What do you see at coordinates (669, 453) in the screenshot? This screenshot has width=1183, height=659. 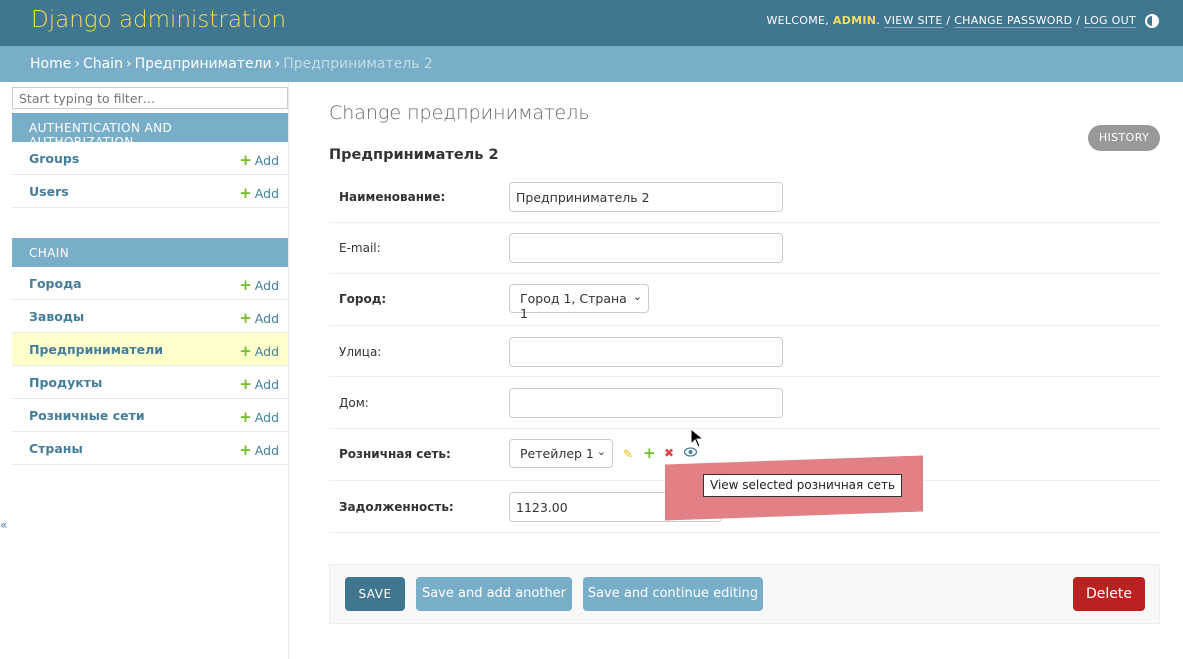 I see `delete-related-x-icon: ✖` at bounding box center [669, 453].